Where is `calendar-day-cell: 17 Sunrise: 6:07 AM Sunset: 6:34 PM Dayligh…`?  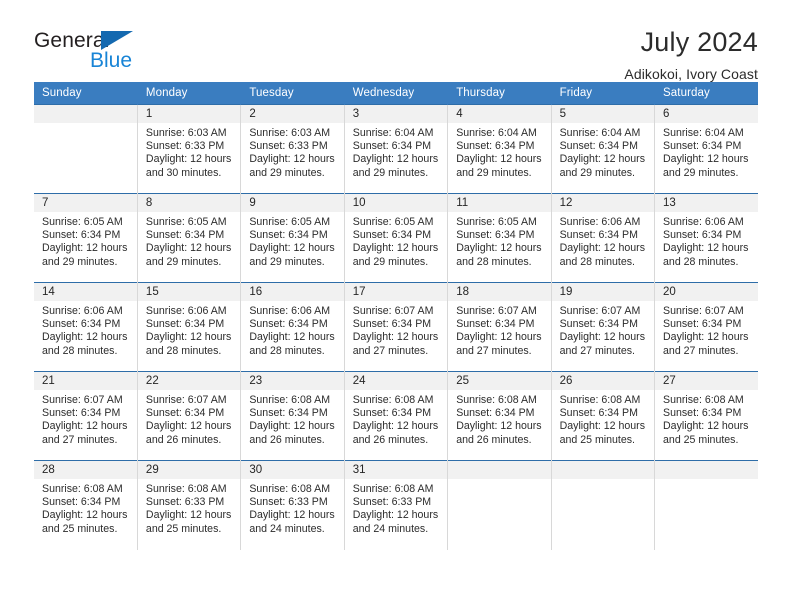
calendar-day-cell: 17 Sunrise: 6:07 AM Sunset: 6:34 PM Dayligh… is located at coordinates (396, 327).